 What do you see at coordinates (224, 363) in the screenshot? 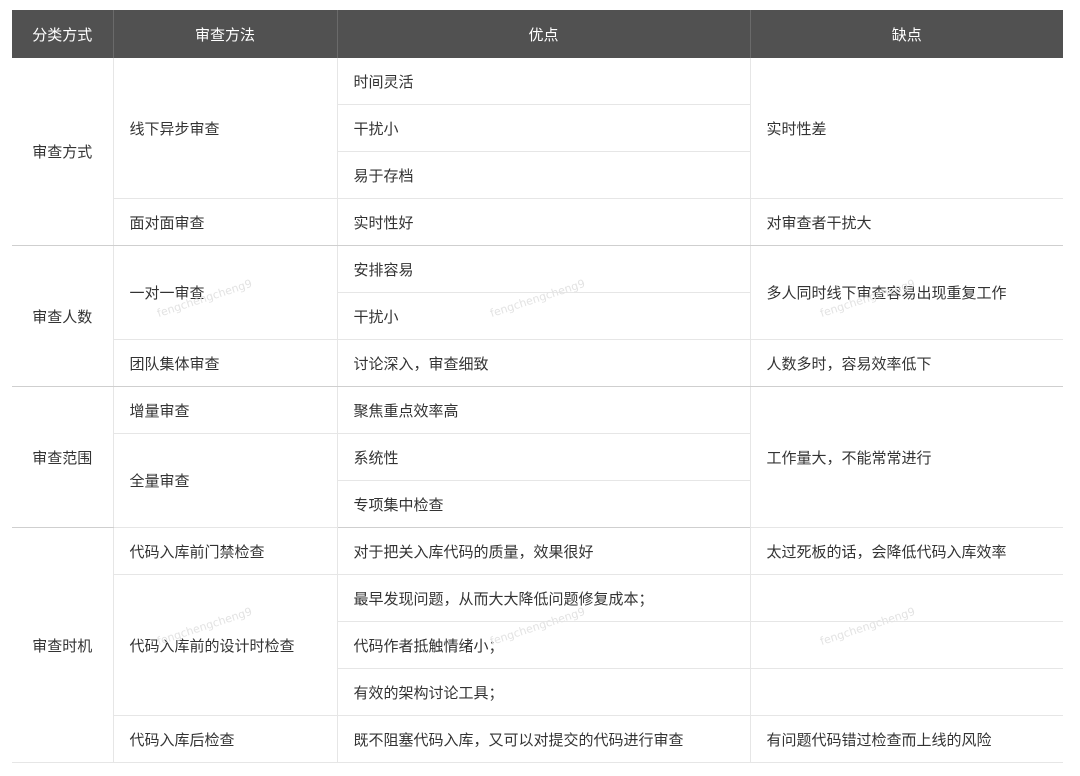
I see `method-cell: 团队集体审查` at bounding box center [224, 363].